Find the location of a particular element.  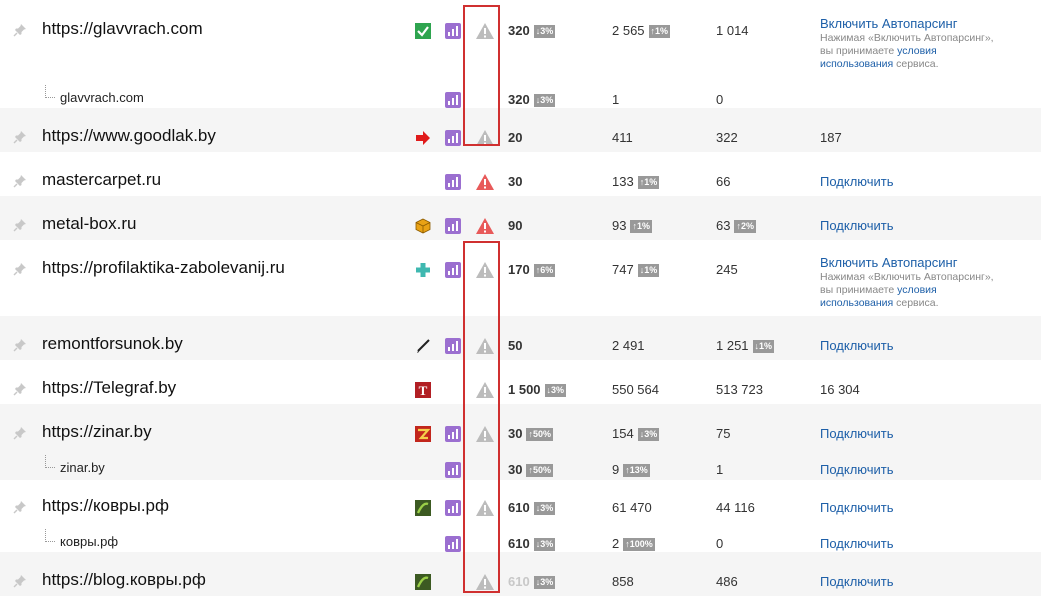

pages-cell: 93 ↑1% is located at coordinates (632, 225).